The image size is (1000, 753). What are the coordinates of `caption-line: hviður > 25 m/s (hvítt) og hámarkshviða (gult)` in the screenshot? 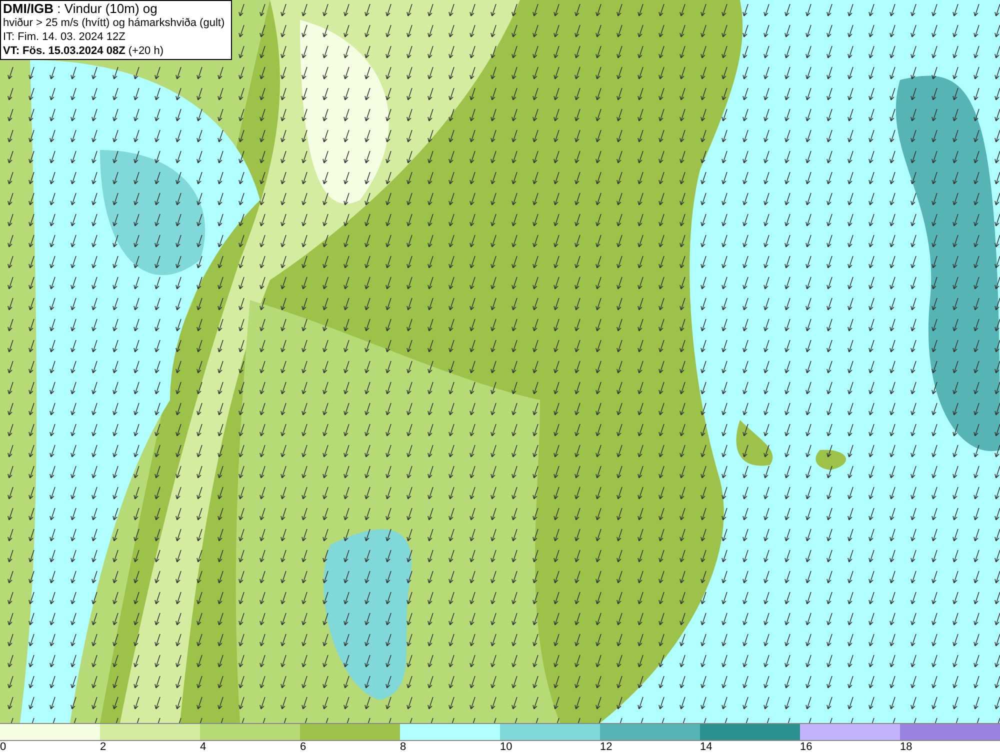 It's located at (114, 23).